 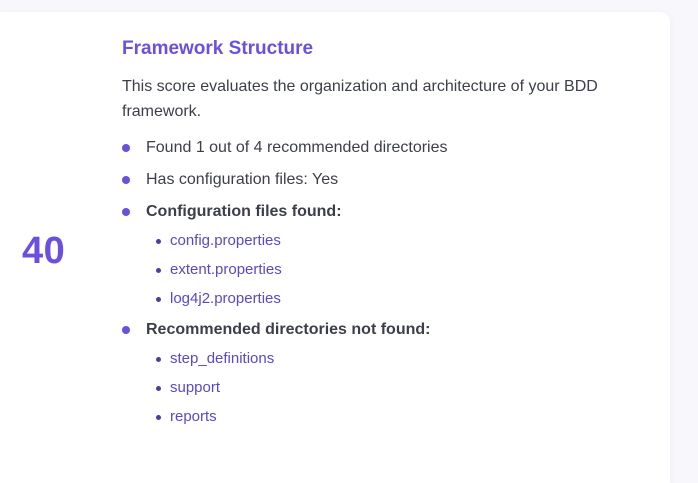 I want to click on missing-dir-name: reports, so click(x=193, y=416).